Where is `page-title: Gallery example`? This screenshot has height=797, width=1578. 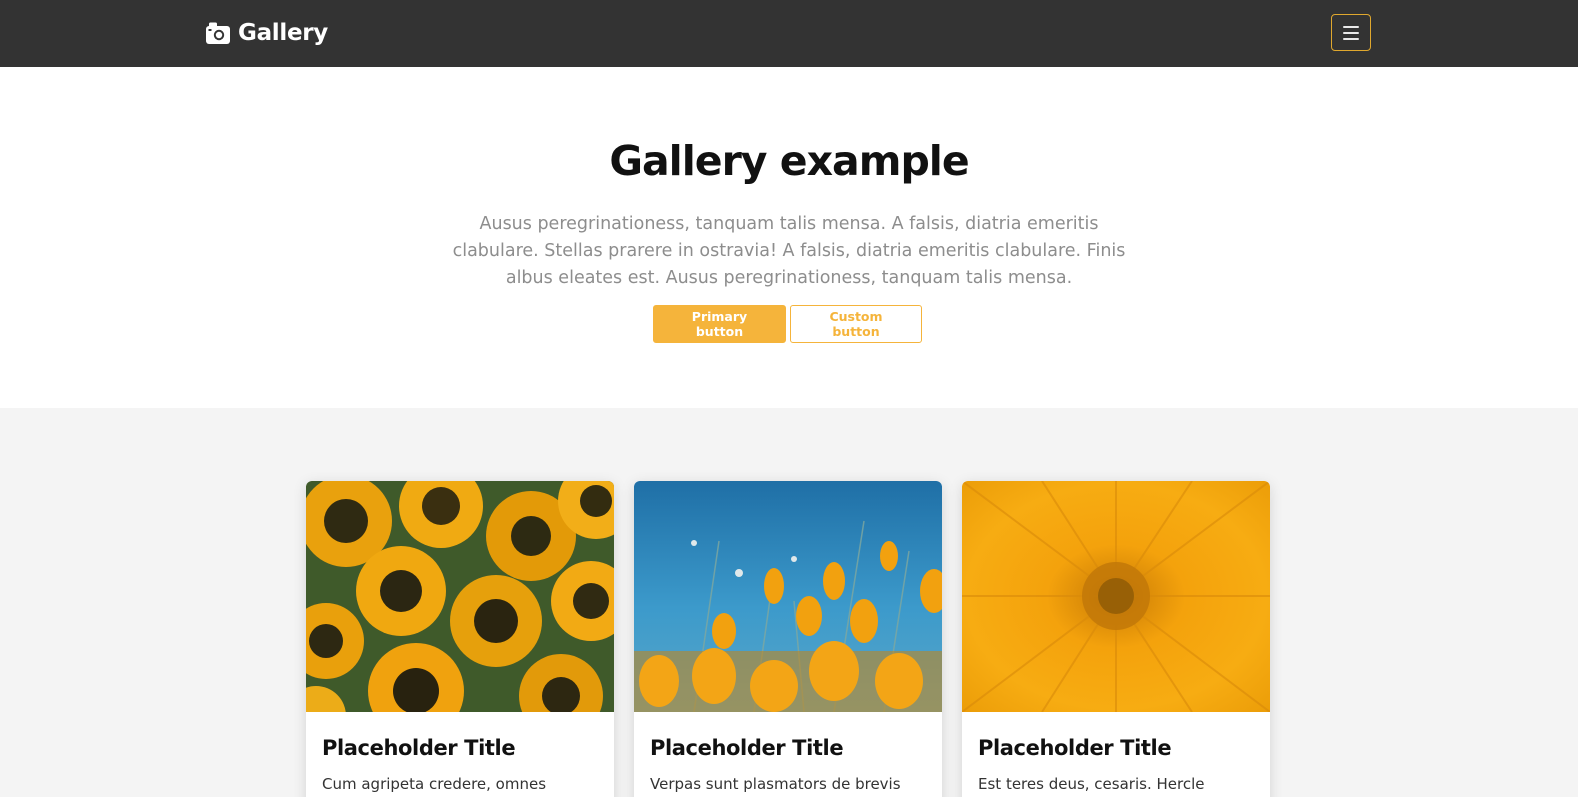 page-title: Gallery example is located at coordinates (789, 161).